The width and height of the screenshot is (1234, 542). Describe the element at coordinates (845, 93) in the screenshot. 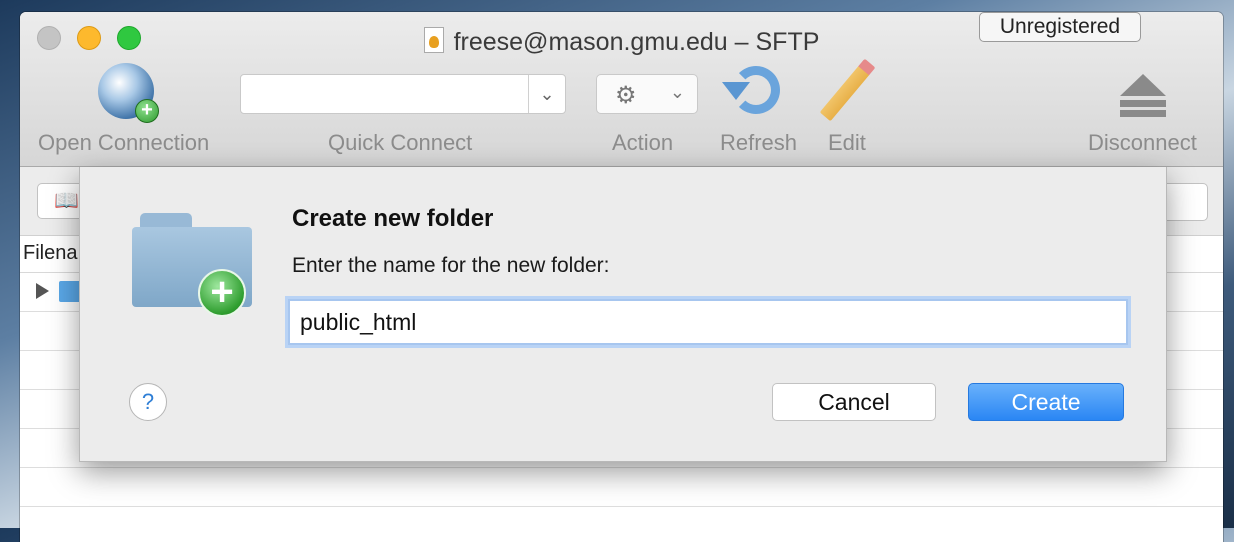

I see `pencil-icon` at that location.